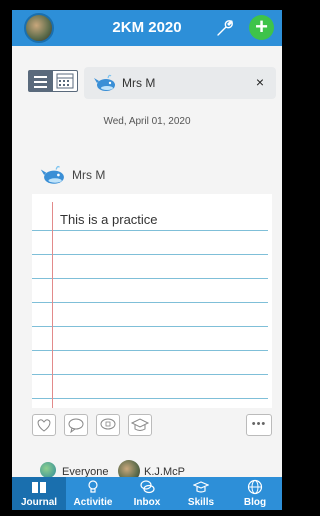 This screenshot has height=516, width=320. What do you see at coordinates (39, 487) in the screenshot?
I see `journal-icon` at bounding box center [39, 487].